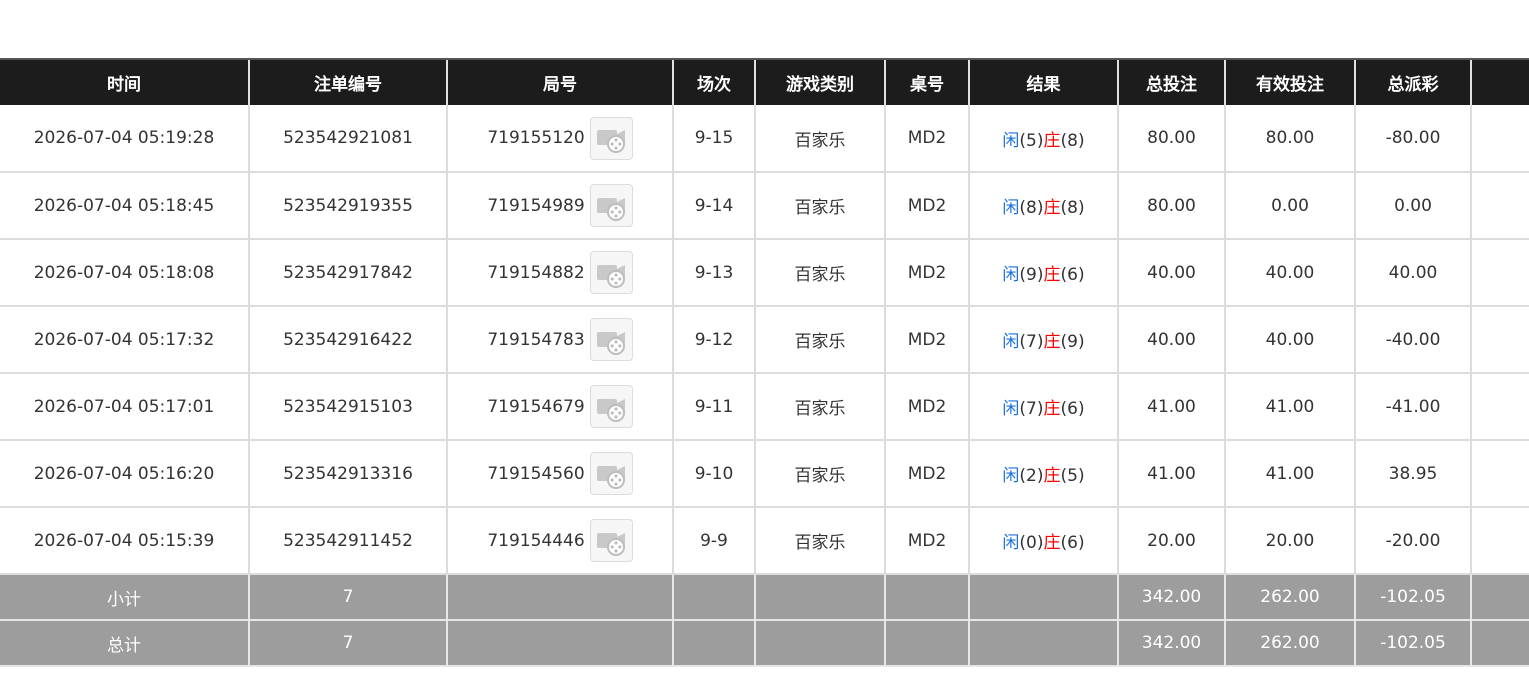  Describe the element at coordinates (1031, 208) in the screenshot. I see `player-score: (8)` at that location.